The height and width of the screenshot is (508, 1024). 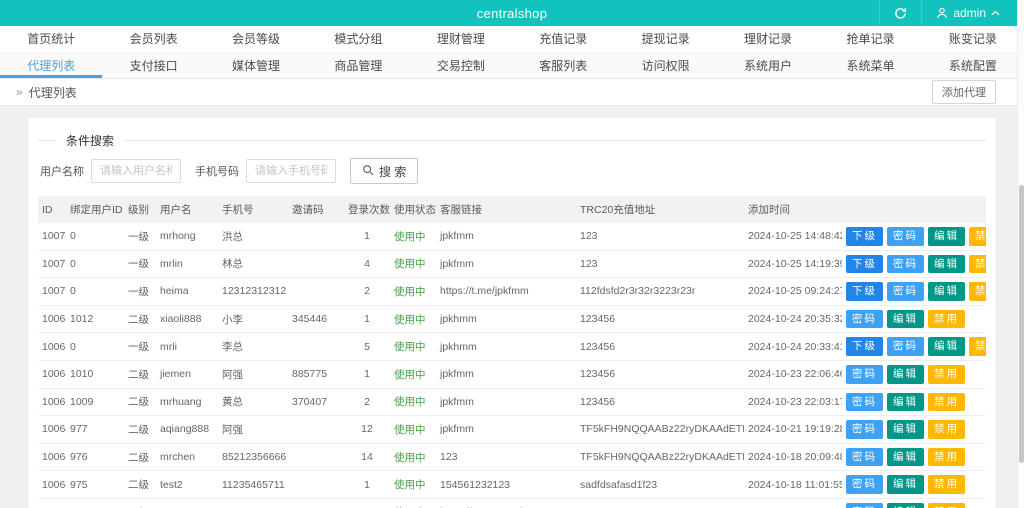 I want to click on username-input, so click(x=136, y=171).